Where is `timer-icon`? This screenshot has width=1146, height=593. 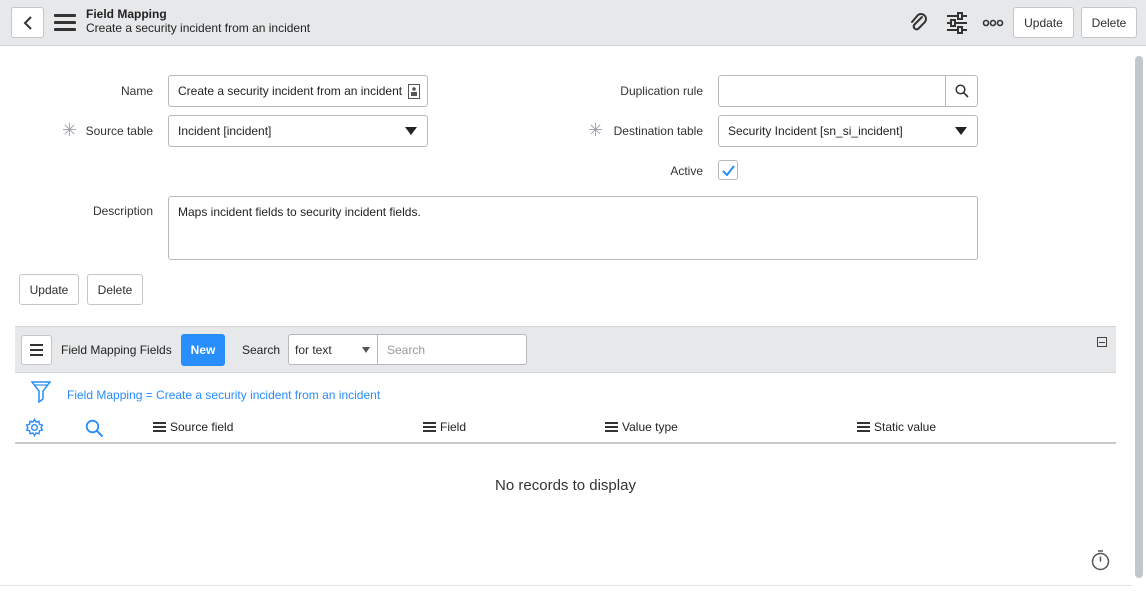
timer-icon is located at coordinates (1100, 560).